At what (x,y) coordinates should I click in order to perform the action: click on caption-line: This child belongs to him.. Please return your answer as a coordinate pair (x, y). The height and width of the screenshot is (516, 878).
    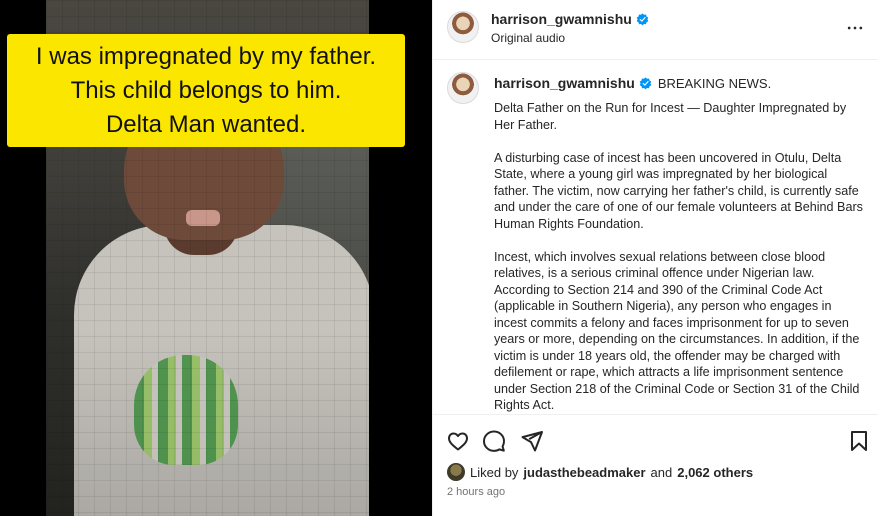
    Looking at the image, I should click on (206, 90).